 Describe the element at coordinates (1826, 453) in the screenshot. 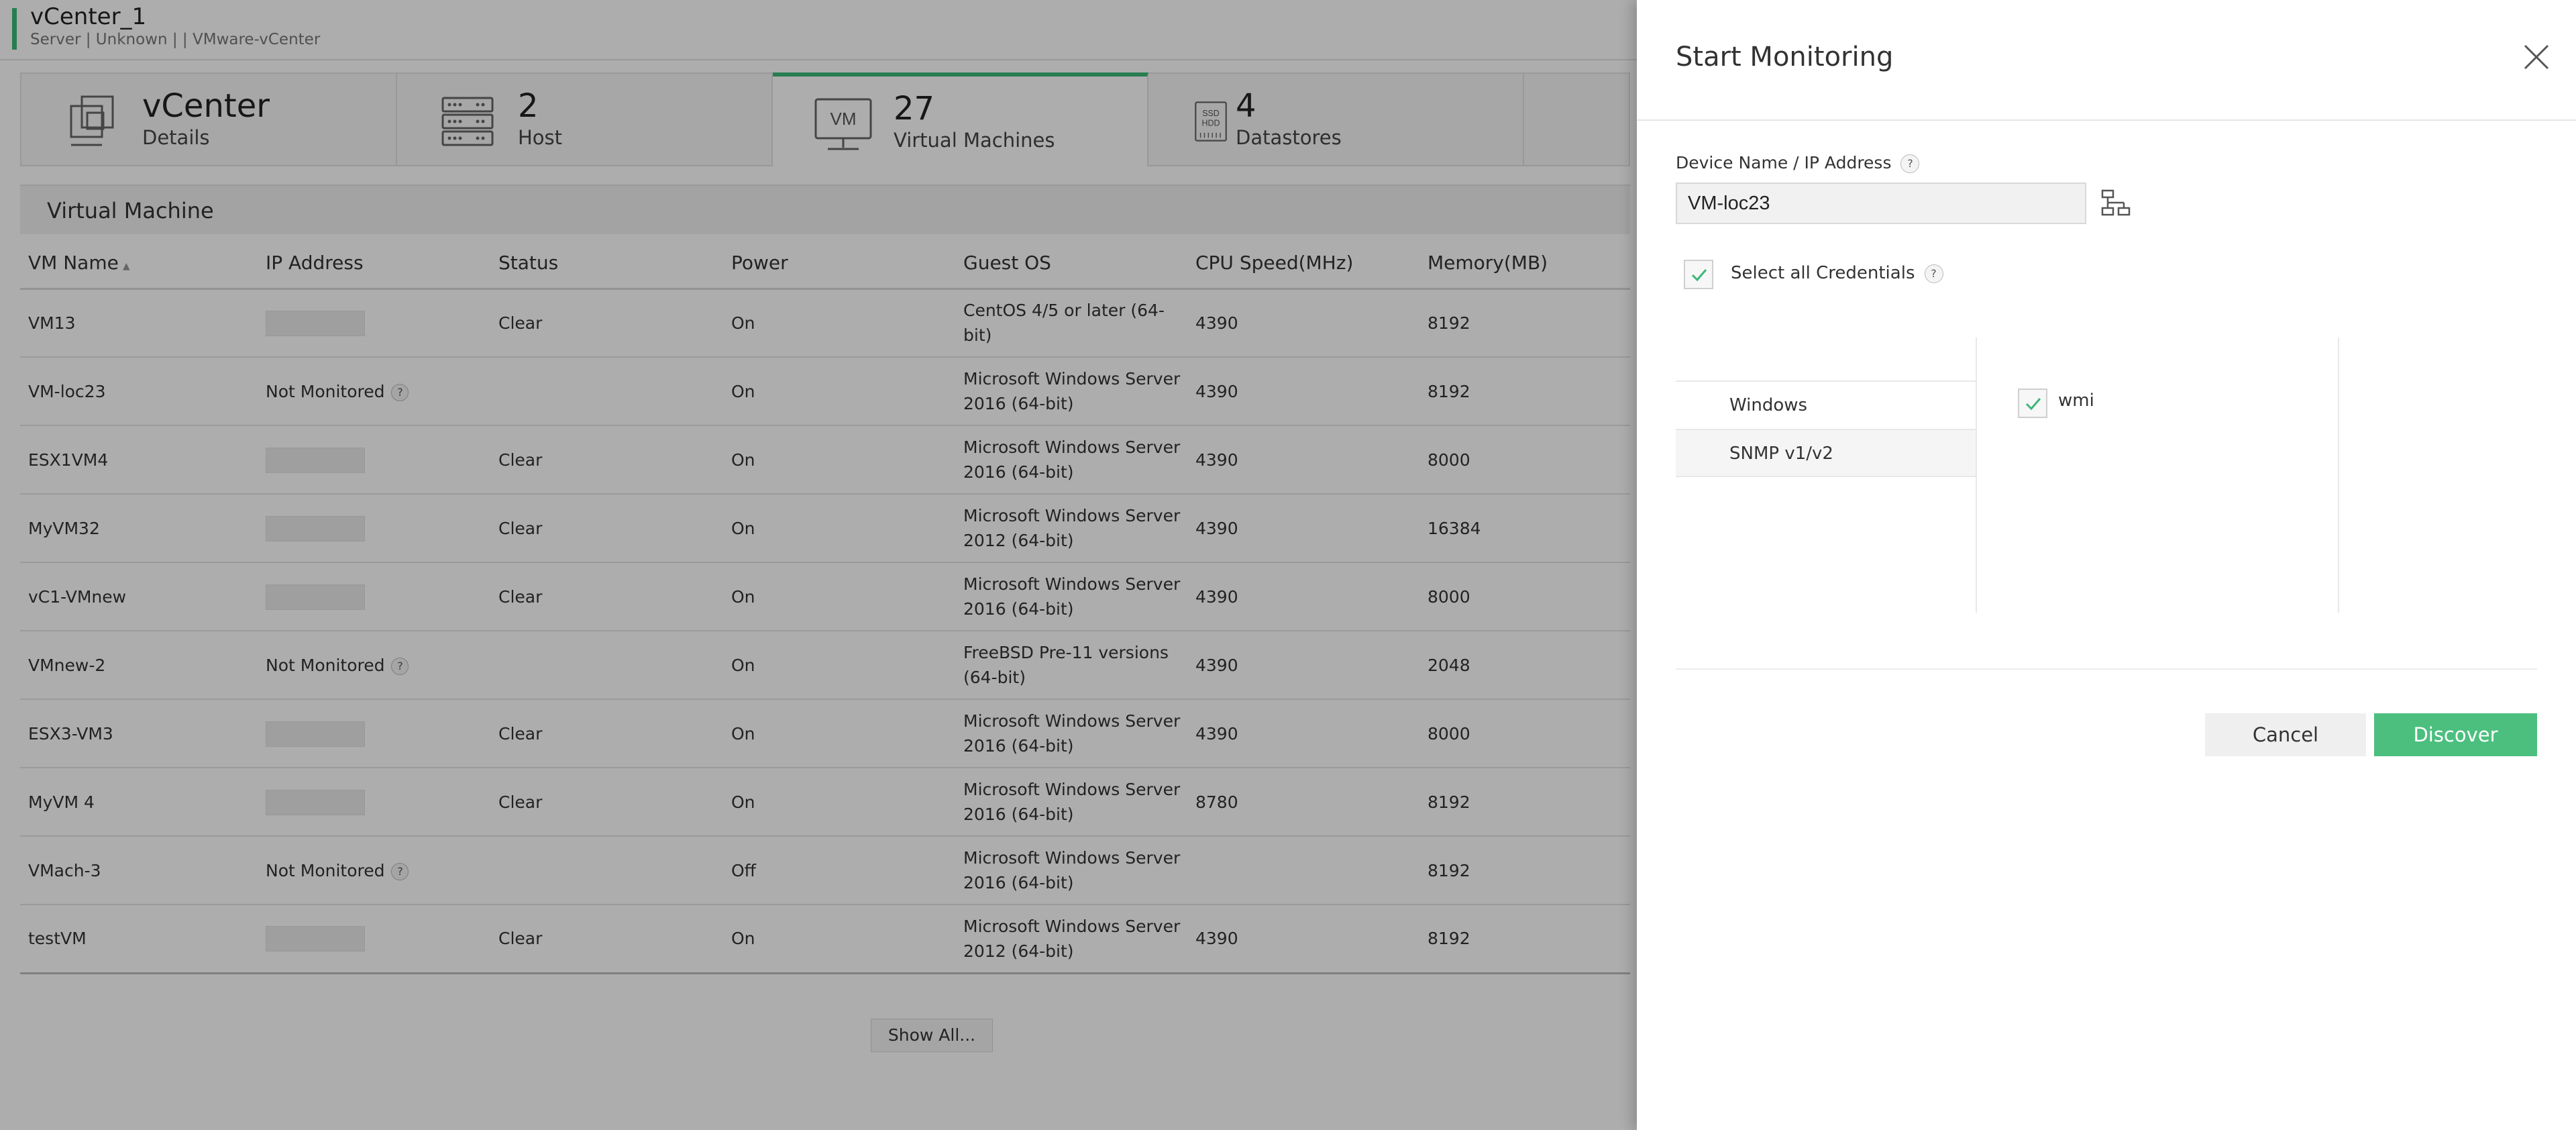

I see `credential-type-snmp: SNMP v1/v2` at that location.